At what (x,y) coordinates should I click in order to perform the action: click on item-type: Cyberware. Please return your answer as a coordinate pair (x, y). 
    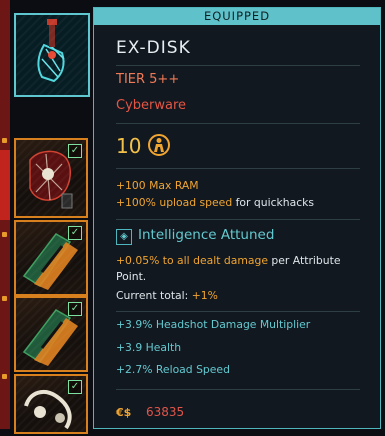
    Looking at the image, I should click on (151, 105).